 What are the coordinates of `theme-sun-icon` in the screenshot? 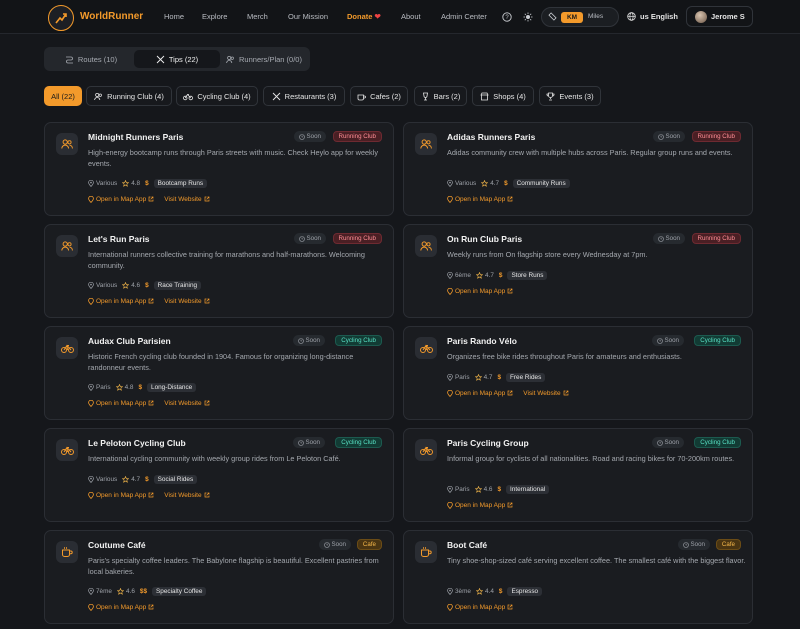 It's located at (528, 17).